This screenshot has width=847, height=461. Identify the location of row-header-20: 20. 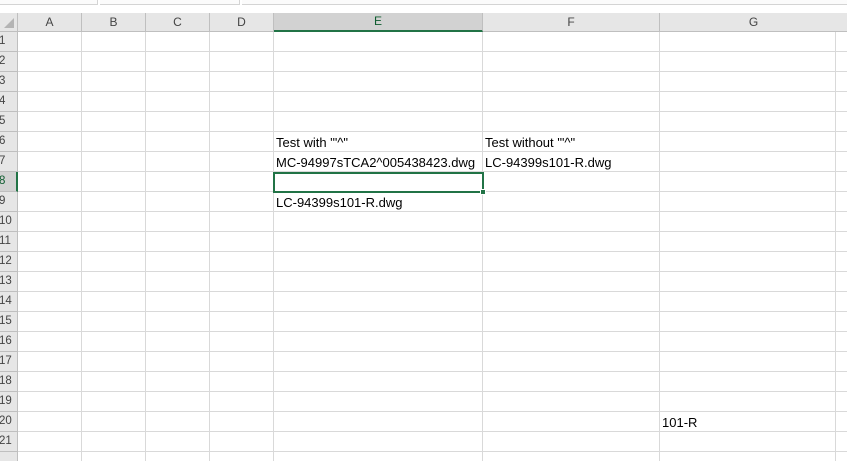
(9, 422).